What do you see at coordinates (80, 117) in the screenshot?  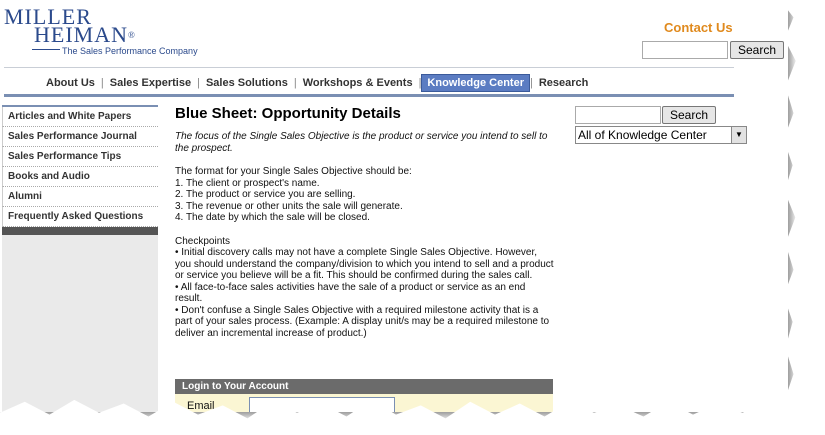 I see `sidebar-item-articles: Articles and White Papers` at bounding box center [80, 117].